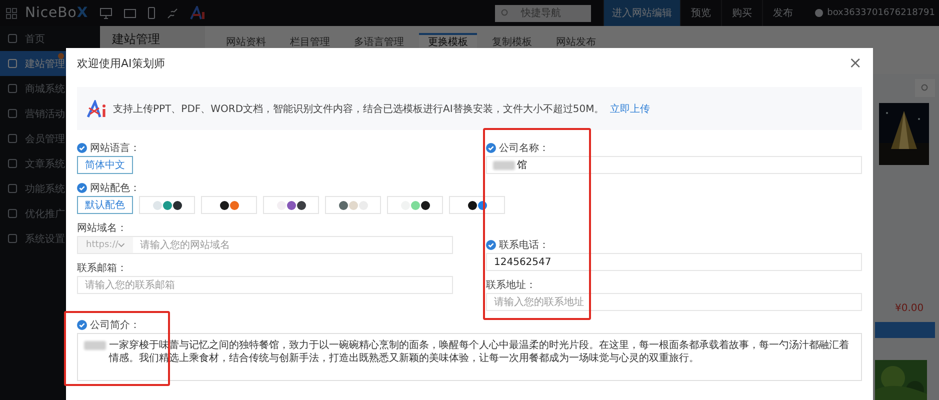  What do you see at coordinates (674, 262) in the screenshot?
I see `phone-field: 124562547` at bounding box center [674, 262].